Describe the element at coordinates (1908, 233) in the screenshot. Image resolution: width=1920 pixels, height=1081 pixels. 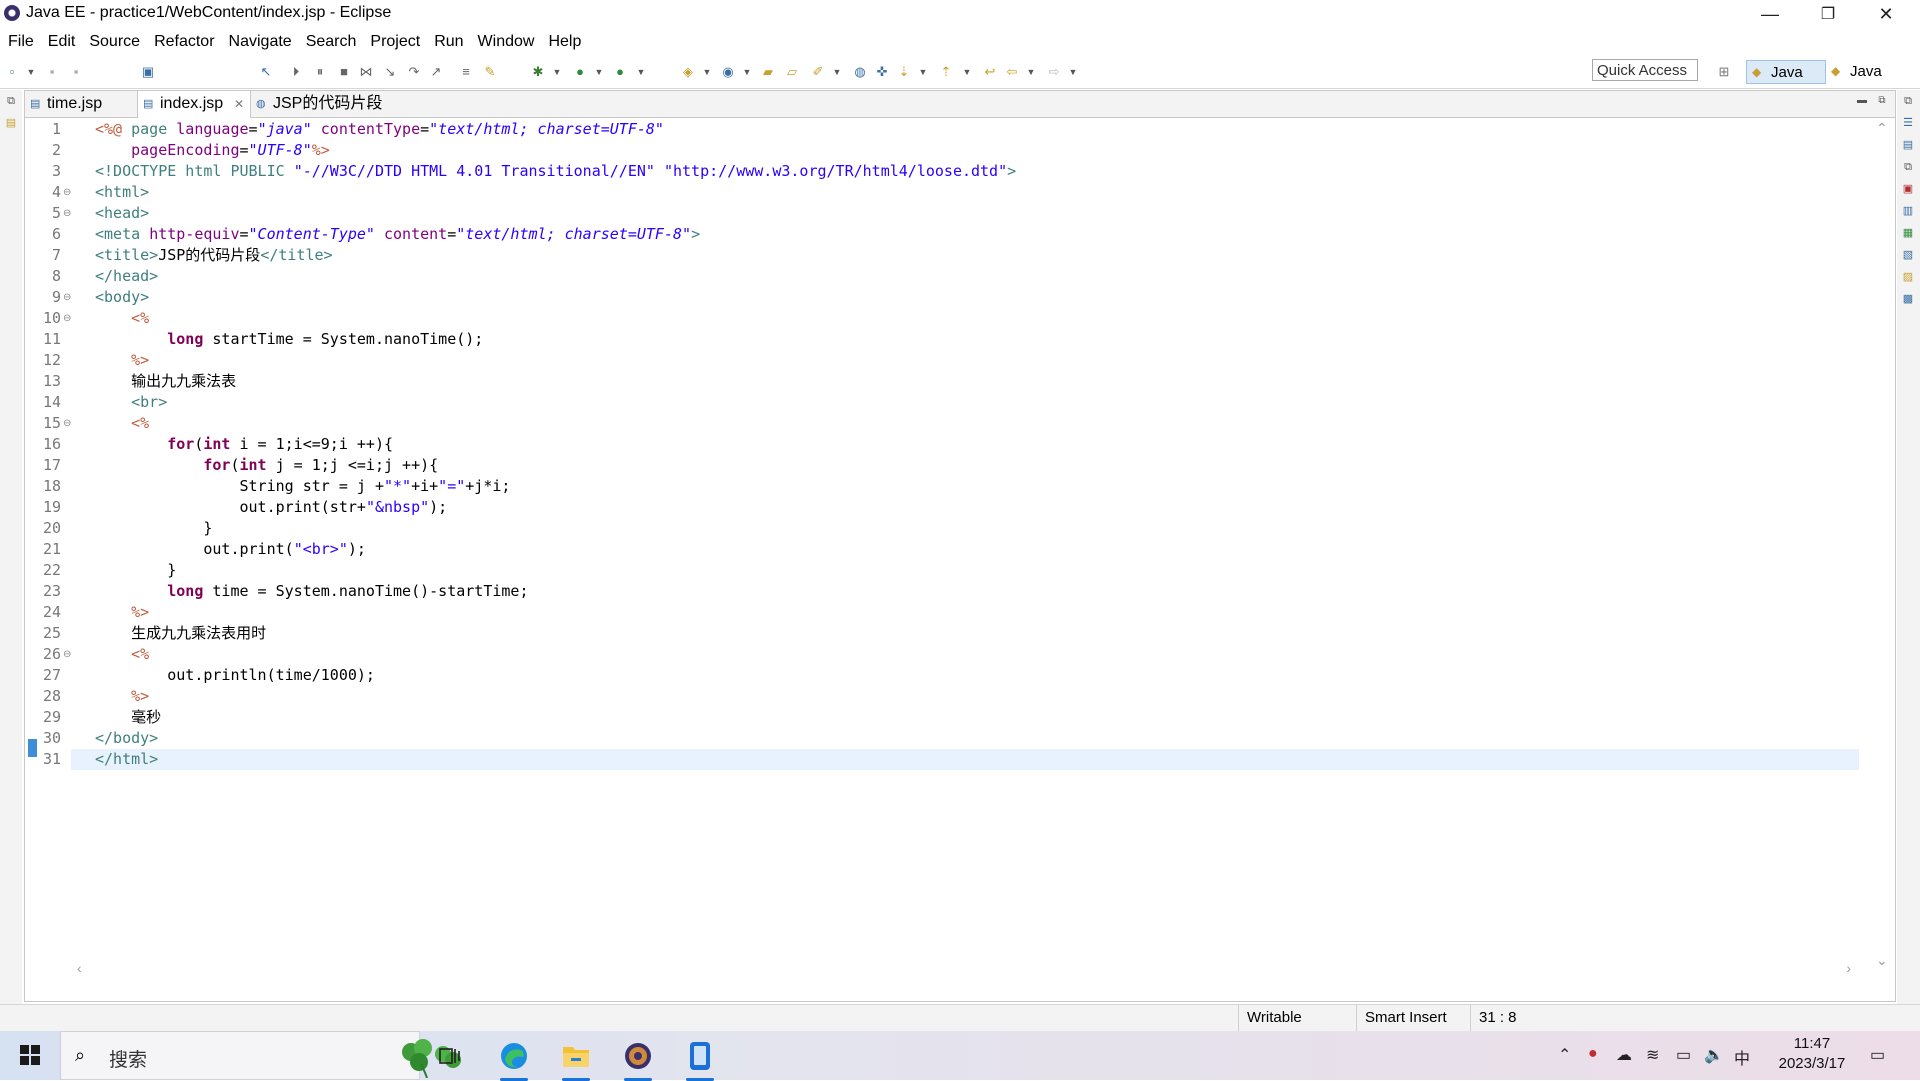
I see `servers-view-icon: ▦` at that location.